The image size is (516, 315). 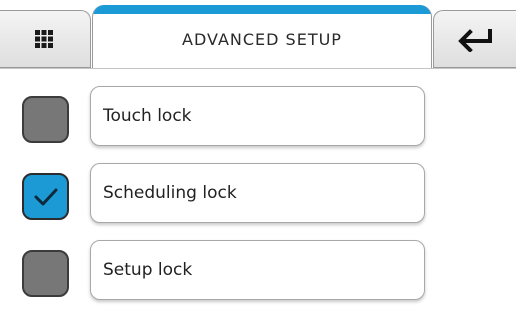 I want to click on grid-icon, so click(x=44, y=39).